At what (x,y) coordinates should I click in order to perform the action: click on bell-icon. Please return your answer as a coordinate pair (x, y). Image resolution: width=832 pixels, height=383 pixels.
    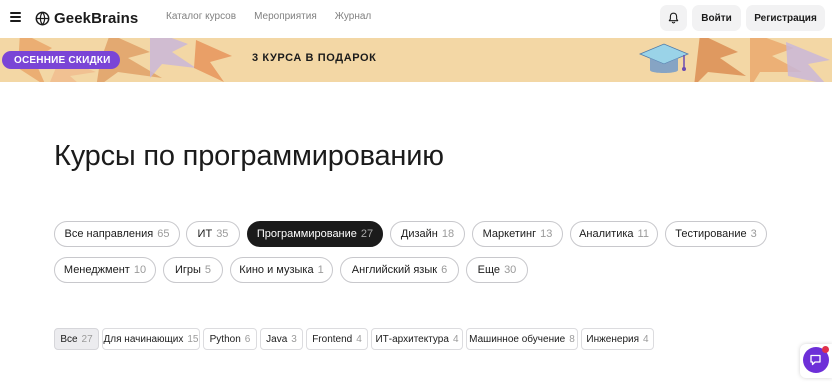
    Looking at the image, I should click on (673, 18).